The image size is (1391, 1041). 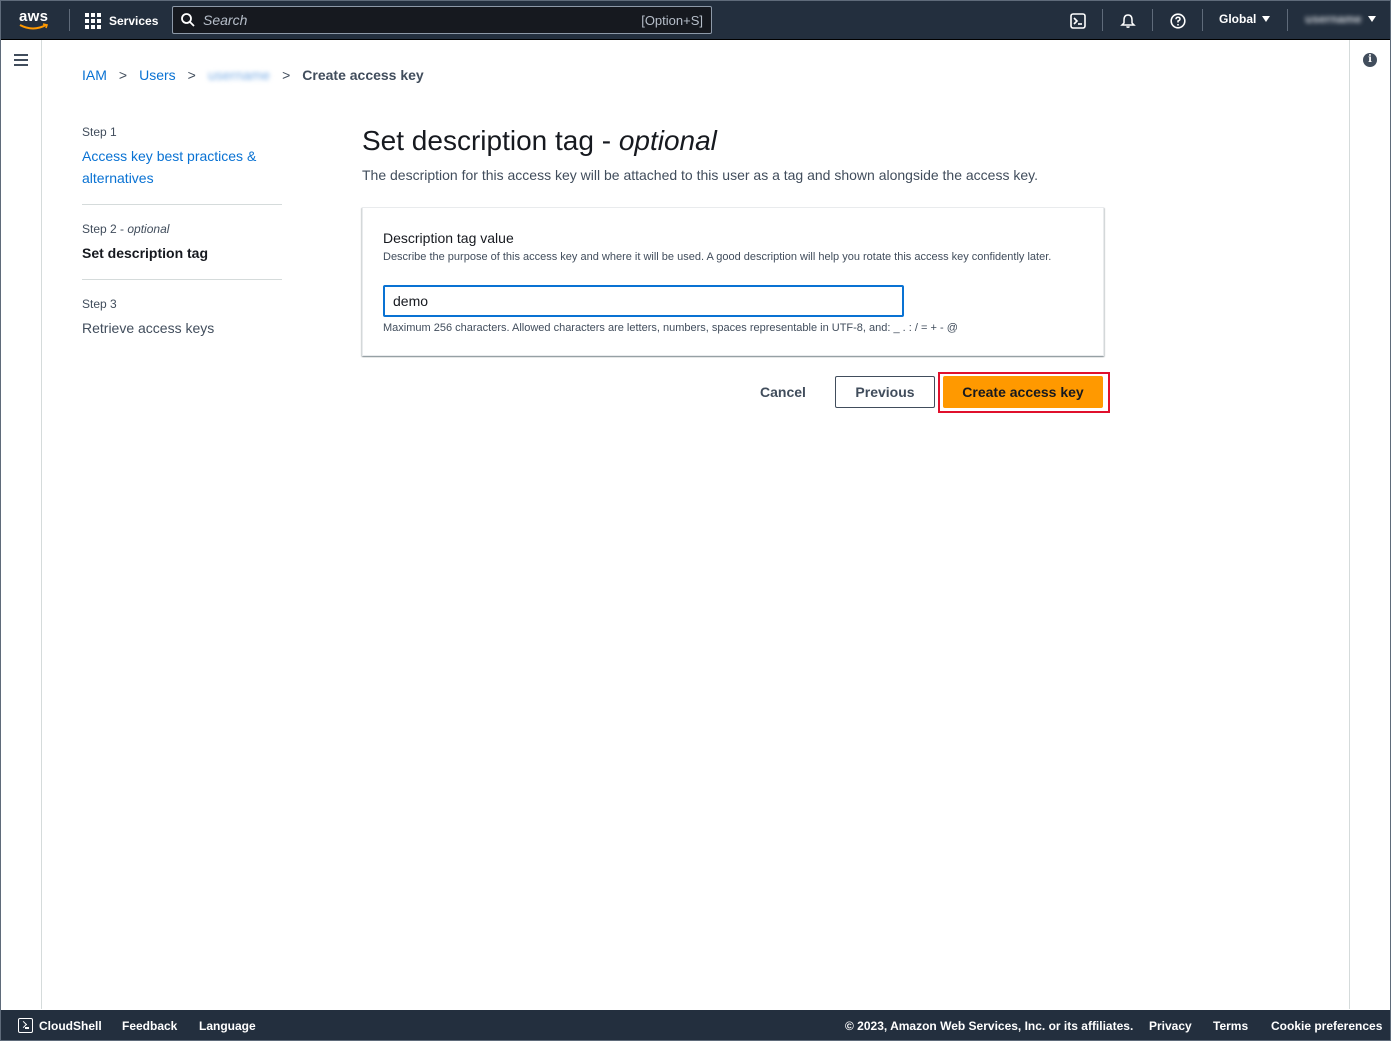 I want to click on search-box: [Option+S], so click(x=442, y=20).